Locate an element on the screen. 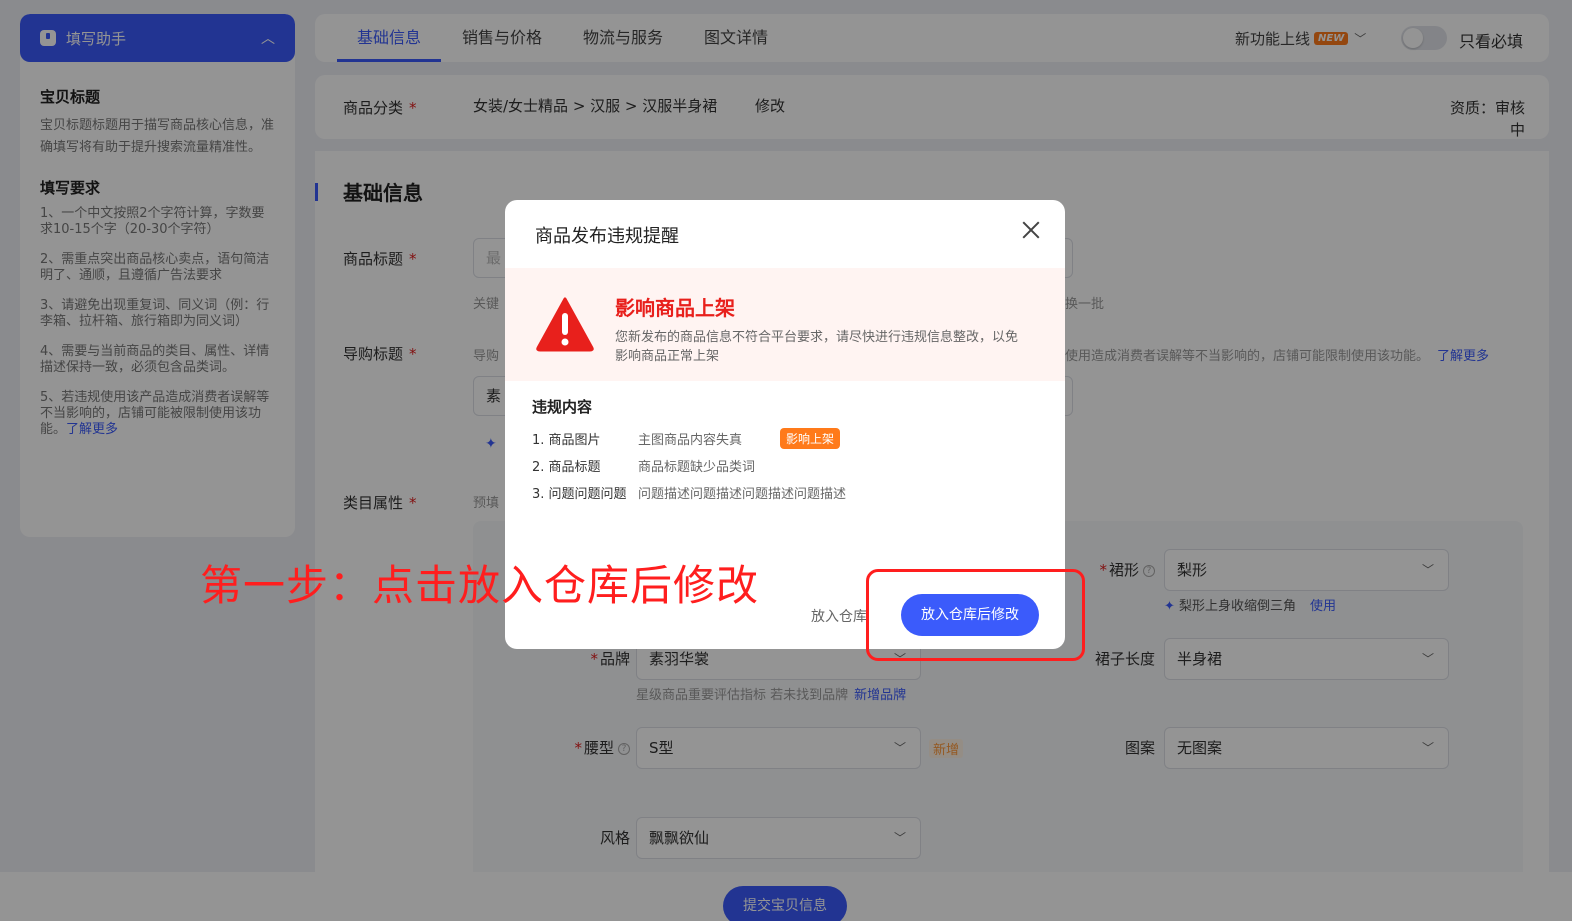  close-icon is located at coordinates (1031, 230).